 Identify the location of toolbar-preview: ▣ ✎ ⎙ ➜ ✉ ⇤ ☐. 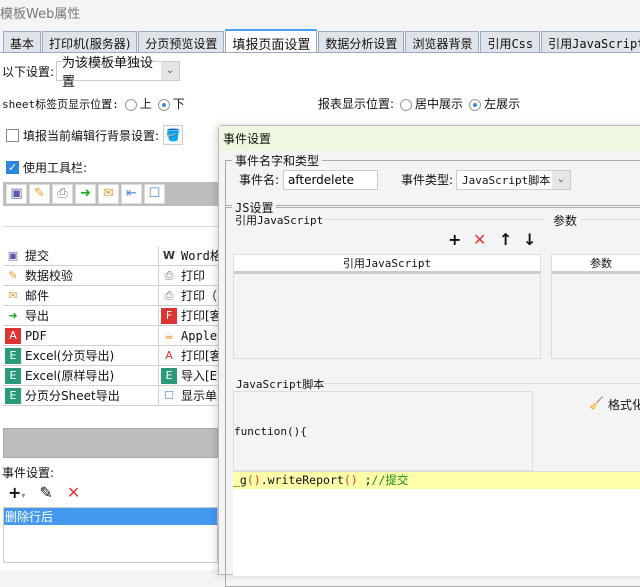
(110, 194).